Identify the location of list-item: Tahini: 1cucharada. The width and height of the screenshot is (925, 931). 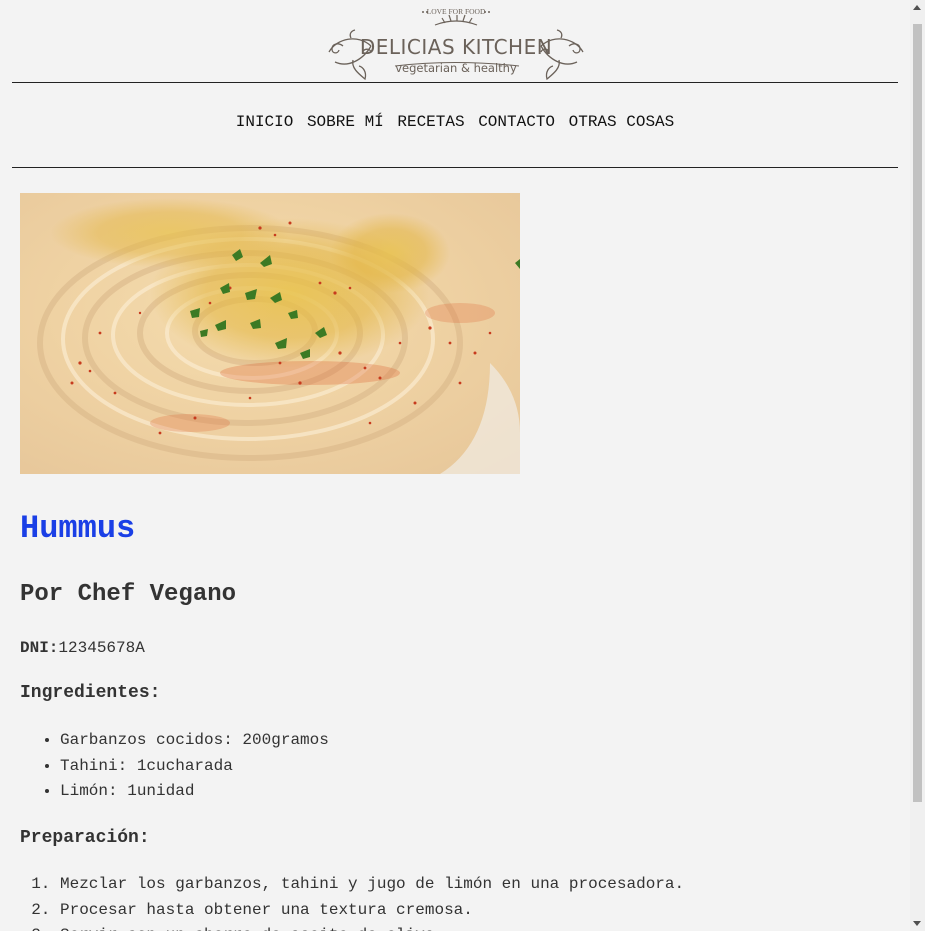
(194, 767).